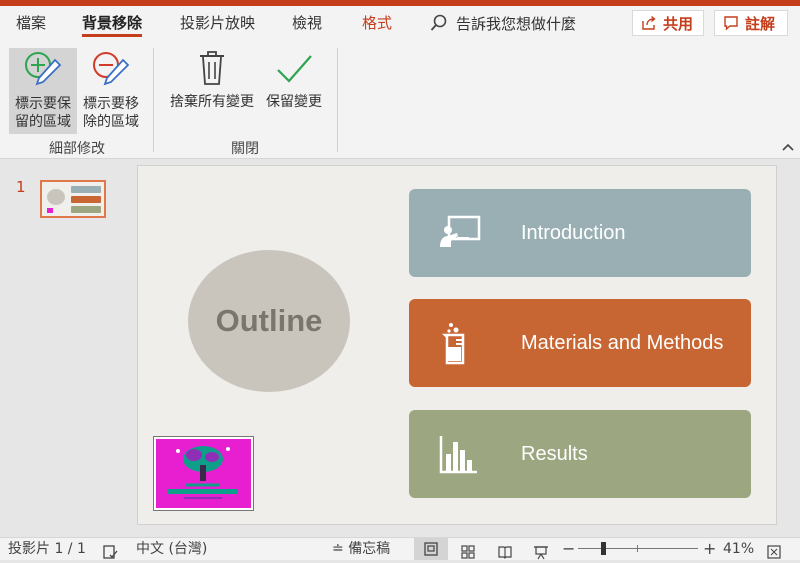 The height and width of the screenshot is (563, 800). What do you see at coordinates (269, 320) in the screenshot?
I see `outline-title: Outline` at bounding box center [269, 320].